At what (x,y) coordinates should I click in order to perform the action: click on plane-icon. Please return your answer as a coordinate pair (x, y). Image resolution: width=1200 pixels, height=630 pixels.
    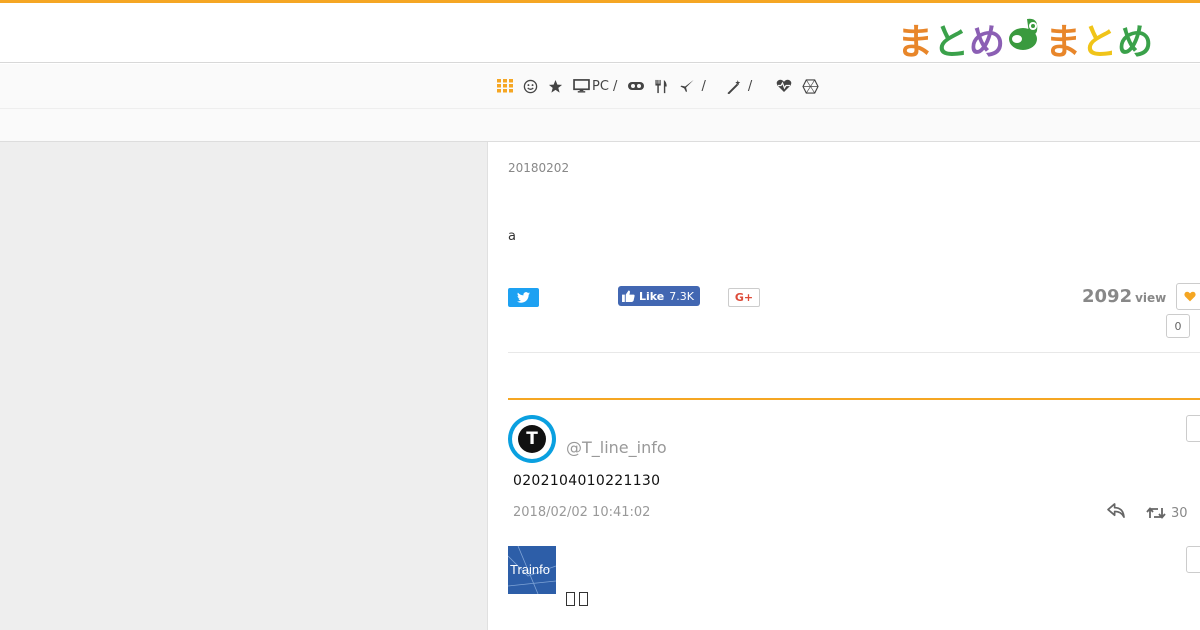
    Looking at the image, I should click on (687, 85).